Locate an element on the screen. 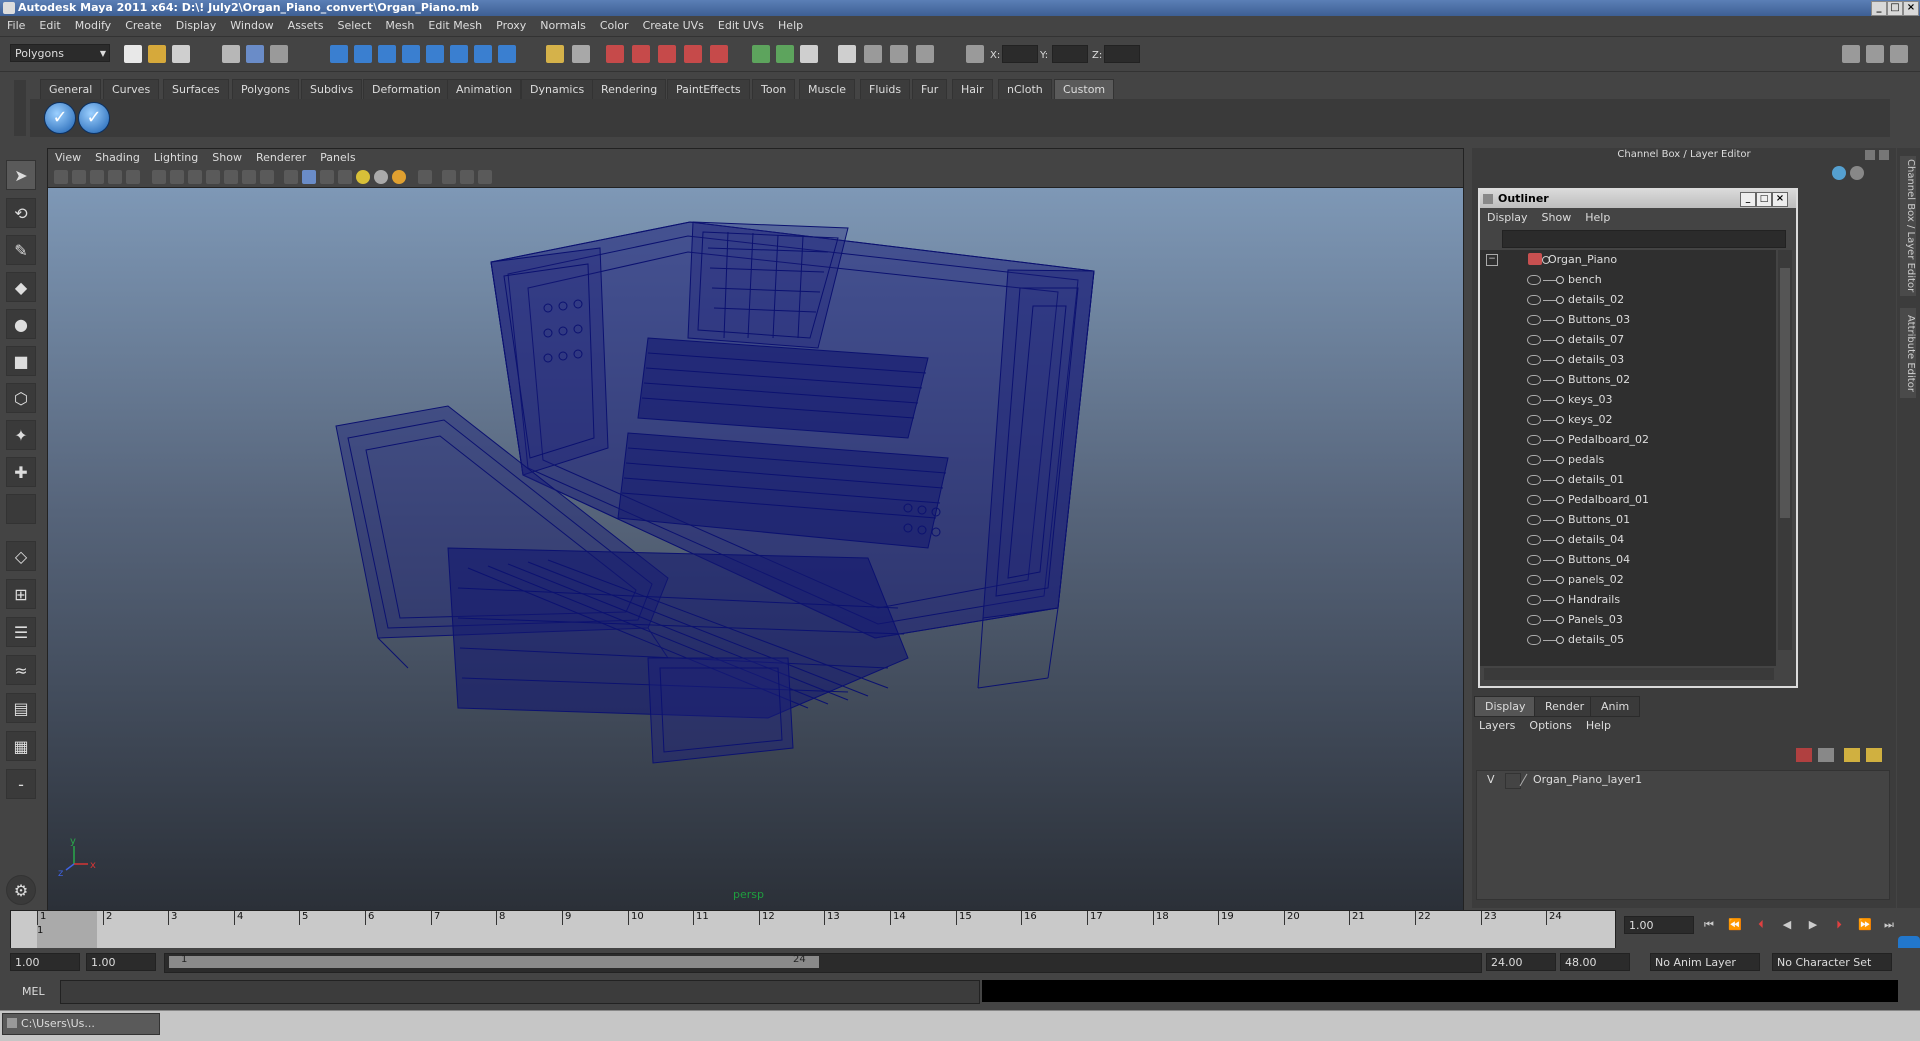 This screenshot has width=1920, height=1041. tree-item: details_01 is located at coordinates (1628, 480).